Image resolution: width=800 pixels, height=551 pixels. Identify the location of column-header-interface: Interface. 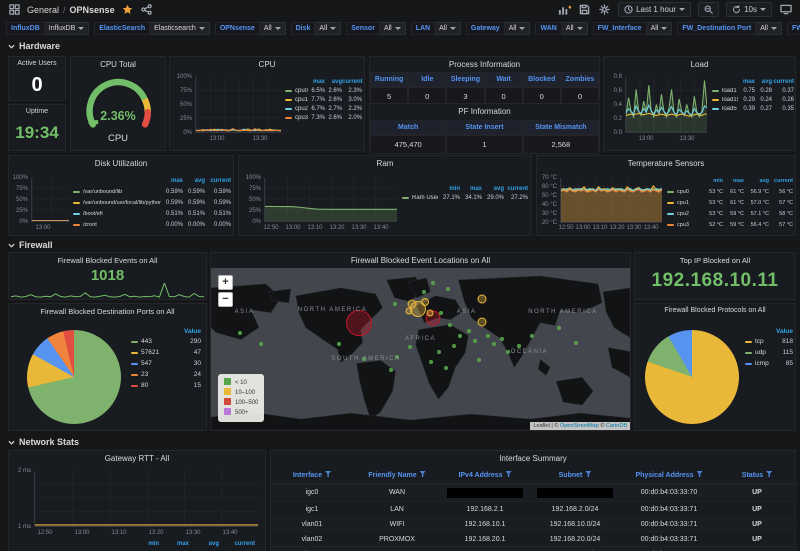
(312, 475).